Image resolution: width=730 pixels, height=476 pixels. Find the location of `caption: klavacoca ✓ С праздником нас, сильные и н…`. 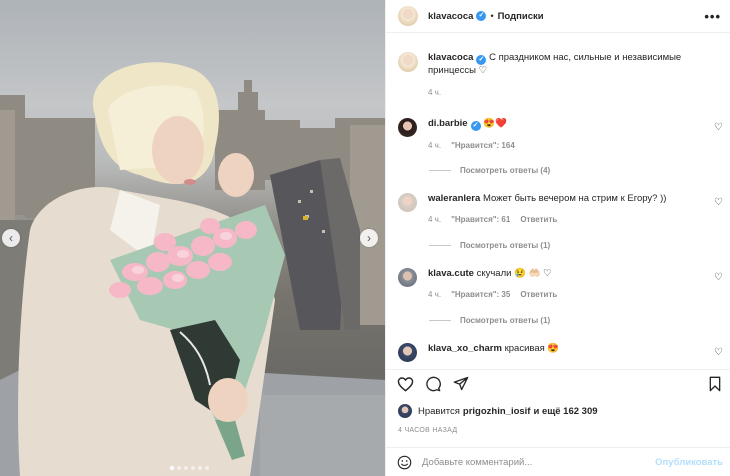

caption: klavacoca ✓ С праздником нас, сильные и н… is located at coordinates (558, 75).